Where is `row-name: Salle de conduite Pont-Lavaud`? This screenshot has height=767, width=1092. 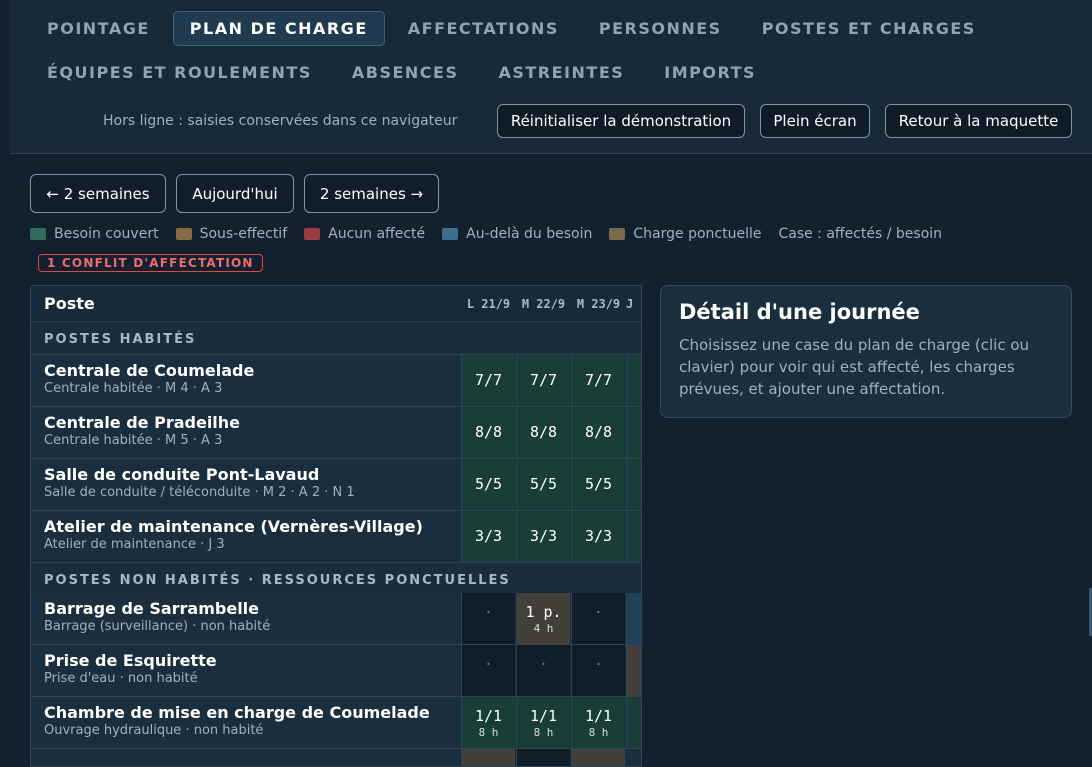 row-name: Salle de conduite Pont-Lavaud is located at coordinates (182, 474).